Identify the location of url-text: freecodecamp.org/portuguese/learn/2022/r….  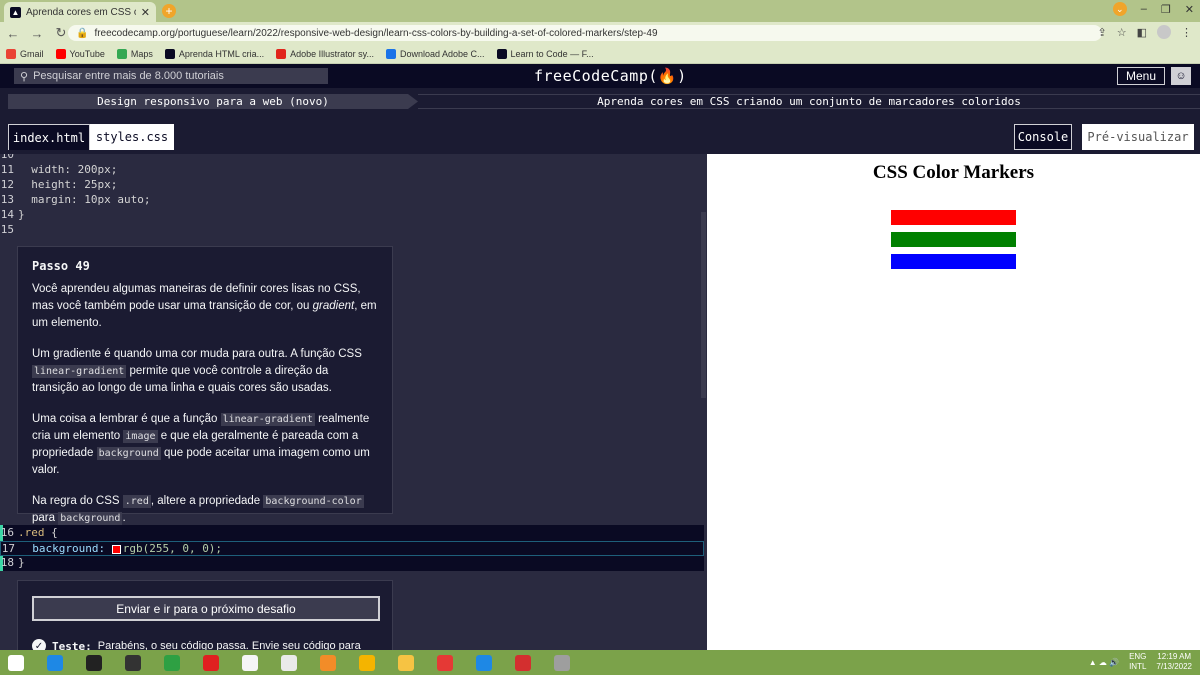
(376, 33).